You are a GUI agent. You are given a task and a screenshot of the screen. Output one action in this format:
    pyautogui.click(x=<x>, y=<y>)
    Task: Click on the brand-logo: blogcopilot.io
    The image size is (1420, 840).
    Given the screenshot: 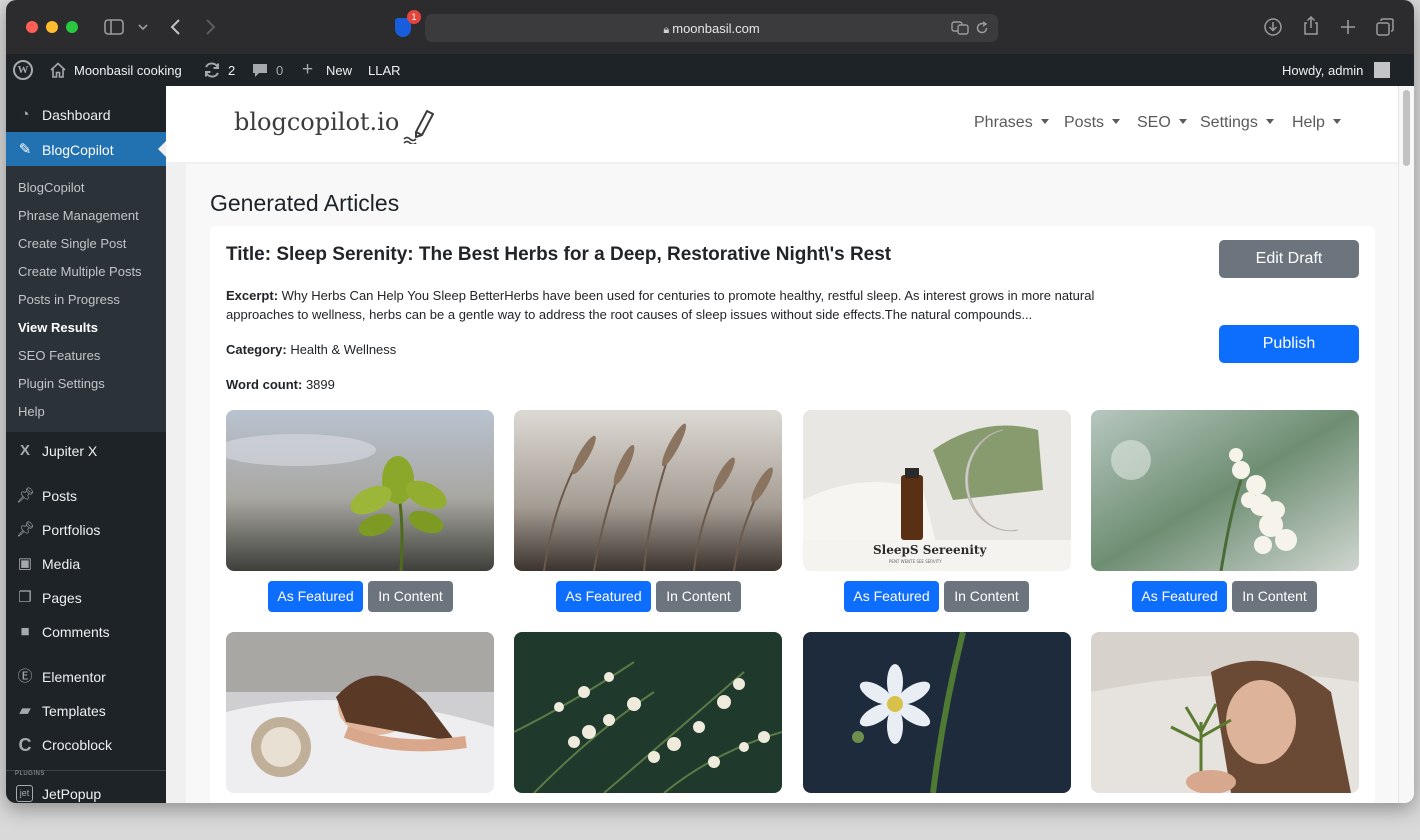 What is the action you would take?
    pyautogui.click(x=316, y=122)
    